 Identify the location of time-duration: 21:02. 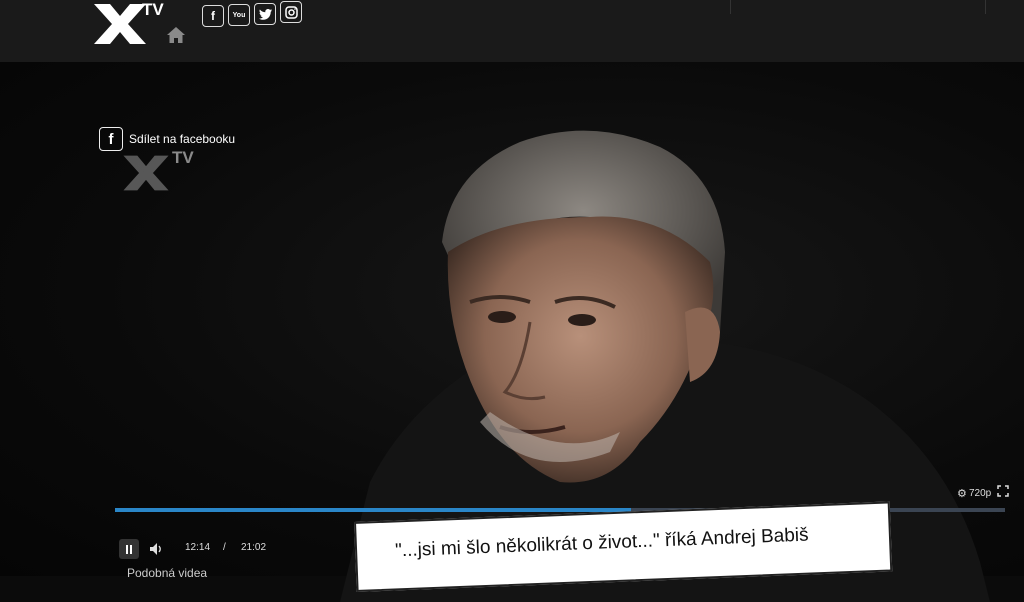
(254, 547).